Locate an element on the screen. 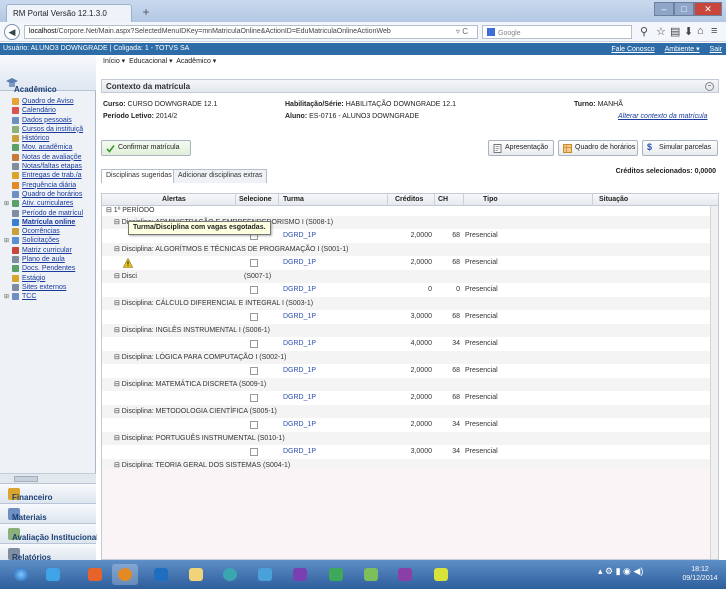 The width and height of the screenshot is (726, 589). sidebar-item: Calendário is located at coordinates (48, 110).